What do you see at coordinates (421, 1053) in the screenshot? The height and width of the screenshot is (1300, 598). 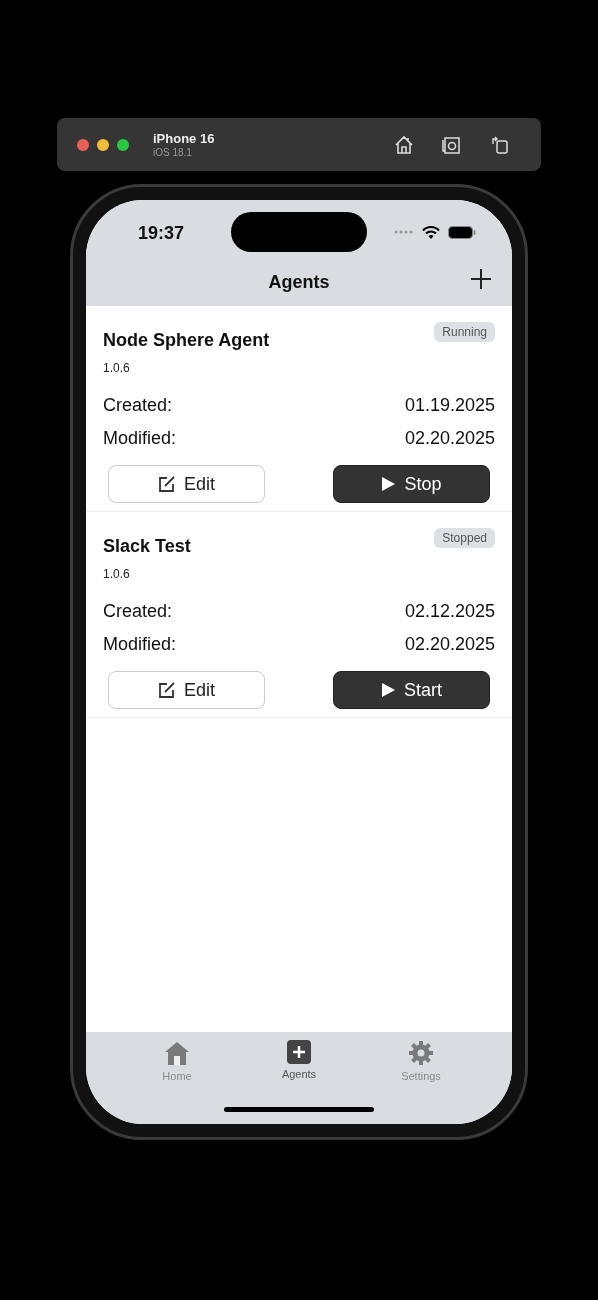 I see `settings-icon` at bounding box center [421, 1053].